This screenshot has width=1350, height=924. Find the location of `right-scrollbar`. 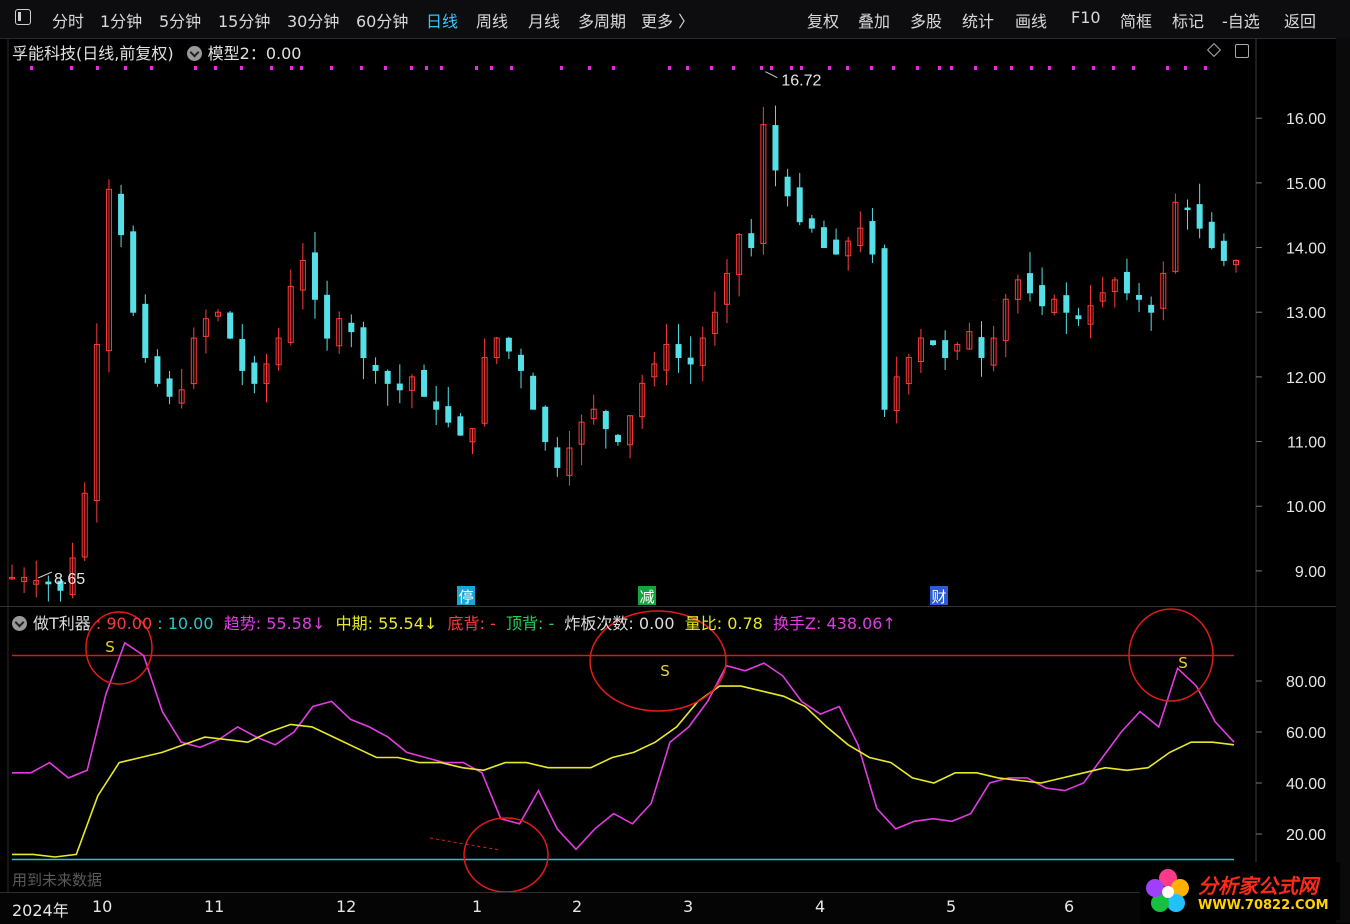

right-scrollbar is located at coordinates (1343, 480).